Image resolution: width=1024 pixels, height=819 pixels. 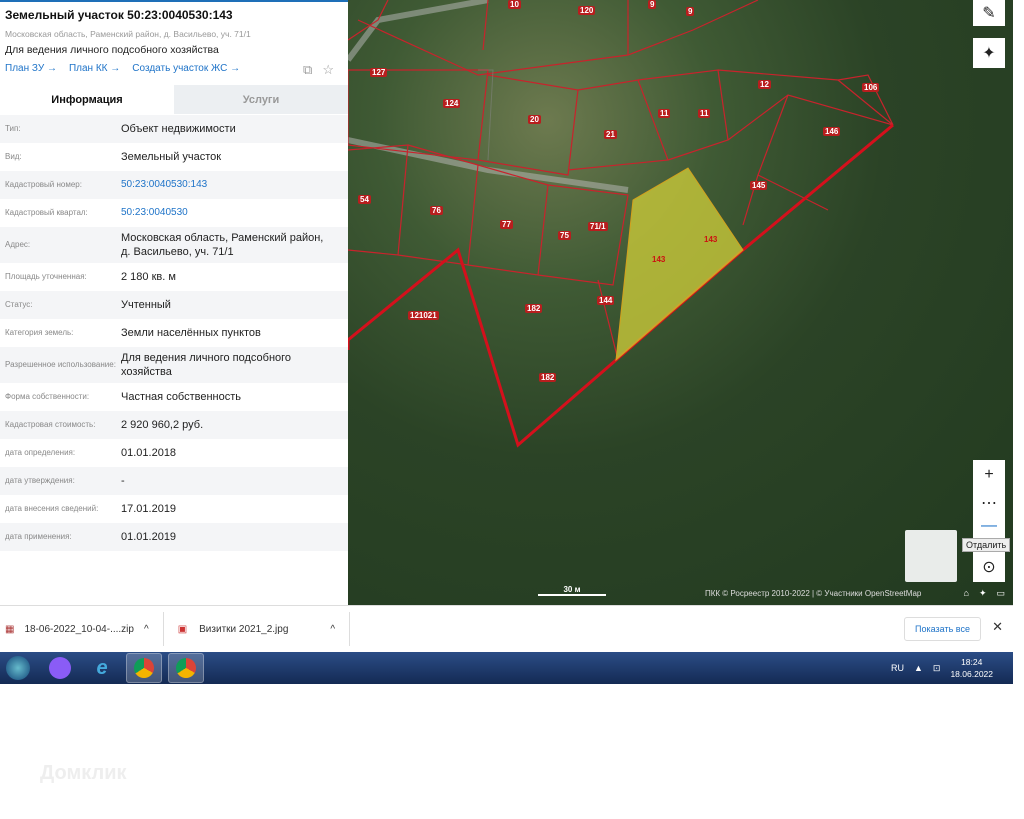 I want to click on parcel-label: 120, so click(x=587, y=10).